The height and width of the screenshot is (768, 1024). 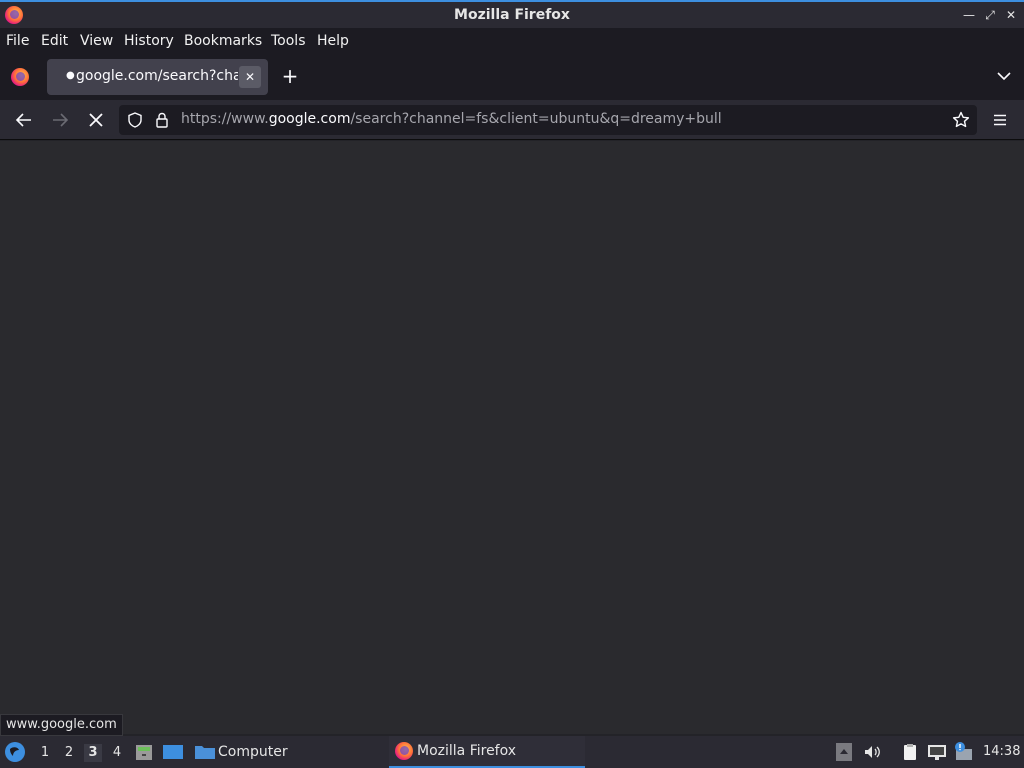 What do you see at coordinates (1004, 76) in the screenshot?
I see `list-all-tabs-chevron-down-icon` at bounding box center [1004, 76].